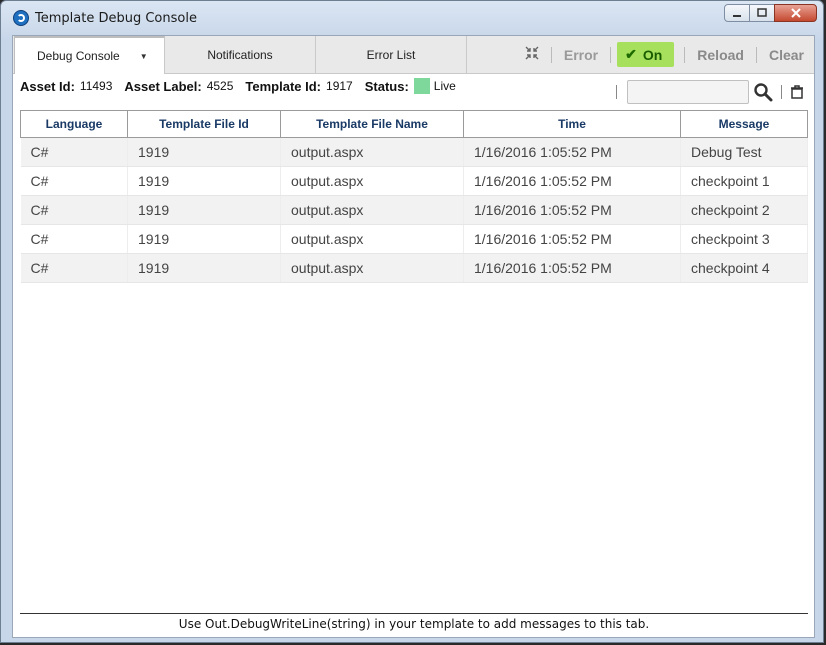  Describe the element at coordinates (688, 92) in the screenshot. I see `search-input` at that location.